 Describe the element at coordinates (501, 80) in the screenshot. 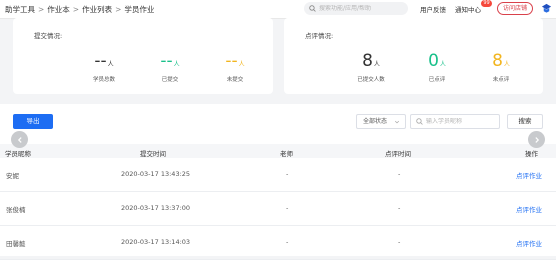

I see `stat-label: 未点评` at that location.